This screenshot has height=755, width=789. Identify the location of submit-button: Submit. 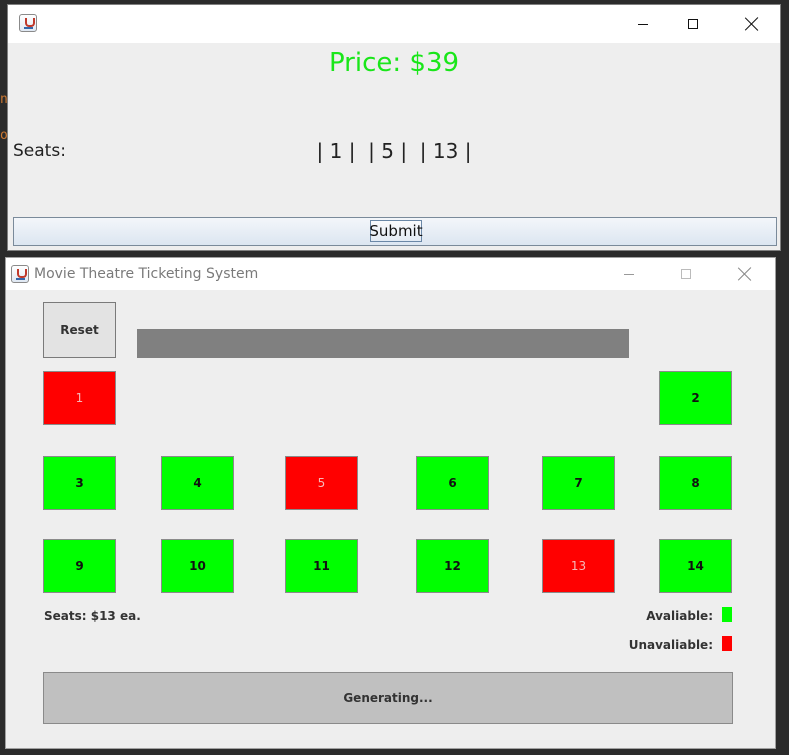
(396, 231).